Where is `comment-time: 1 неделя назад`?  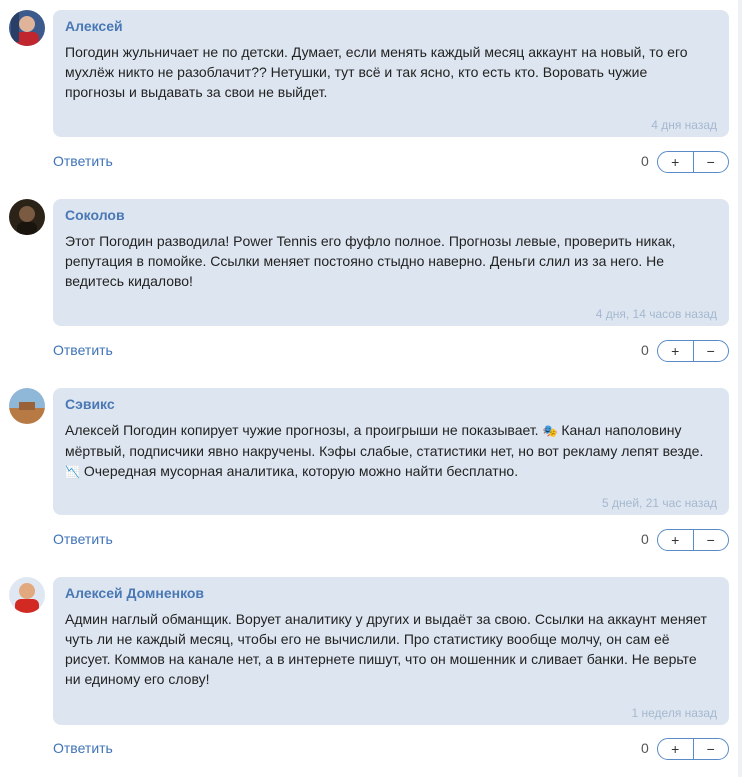
comment-time: 1 неделя назад is located at coordinates (675, 713).